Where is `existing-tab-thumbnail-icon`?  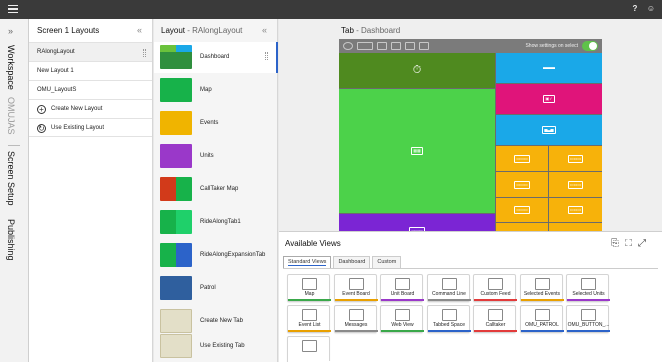
existing-tab-thumbnail-icon is located at coordinates (176, 346).